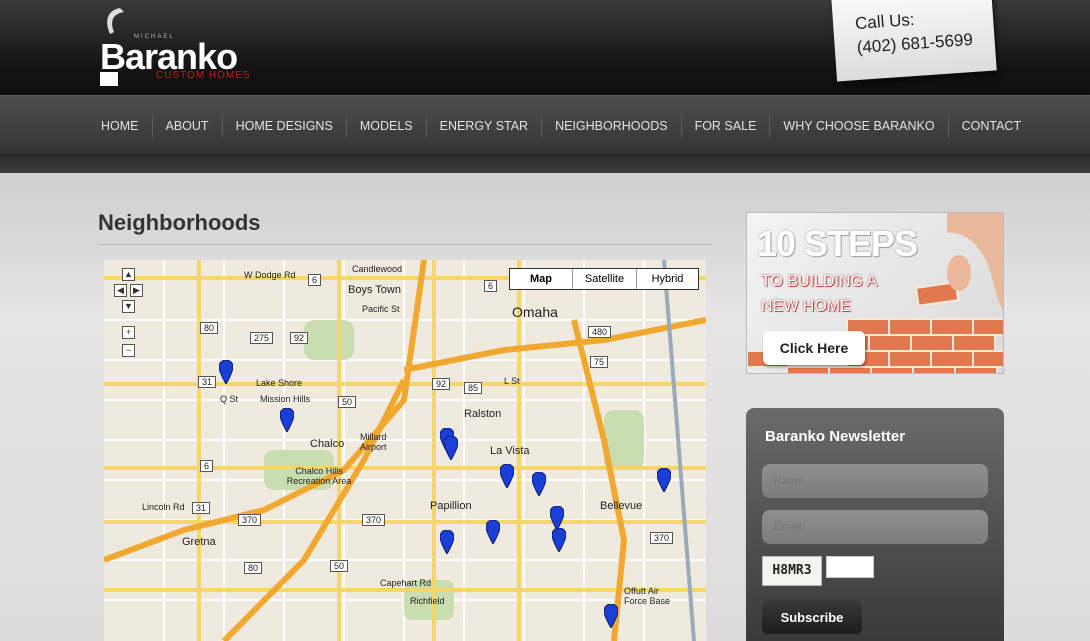 This screenshot has height=641, width=1090. I want to click on newsletter-box: Baranko Newsletter H8MR3 Subscribe, so click(875, 524).